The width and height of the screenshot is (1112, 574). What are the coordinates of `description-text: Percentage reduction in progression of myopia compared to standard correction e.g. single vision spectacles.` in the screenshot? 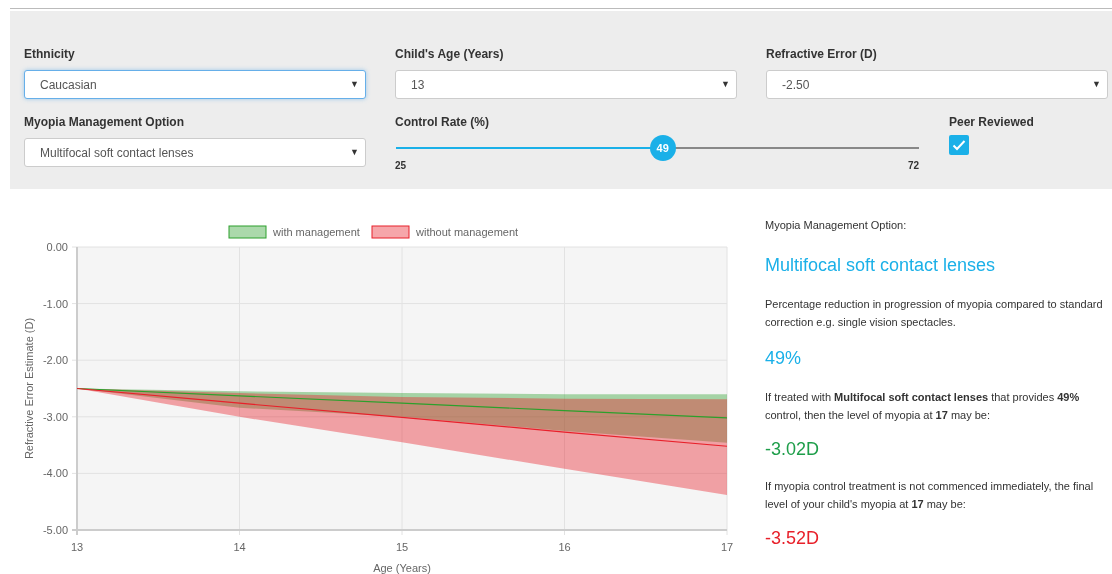 It's located at (934, 313).